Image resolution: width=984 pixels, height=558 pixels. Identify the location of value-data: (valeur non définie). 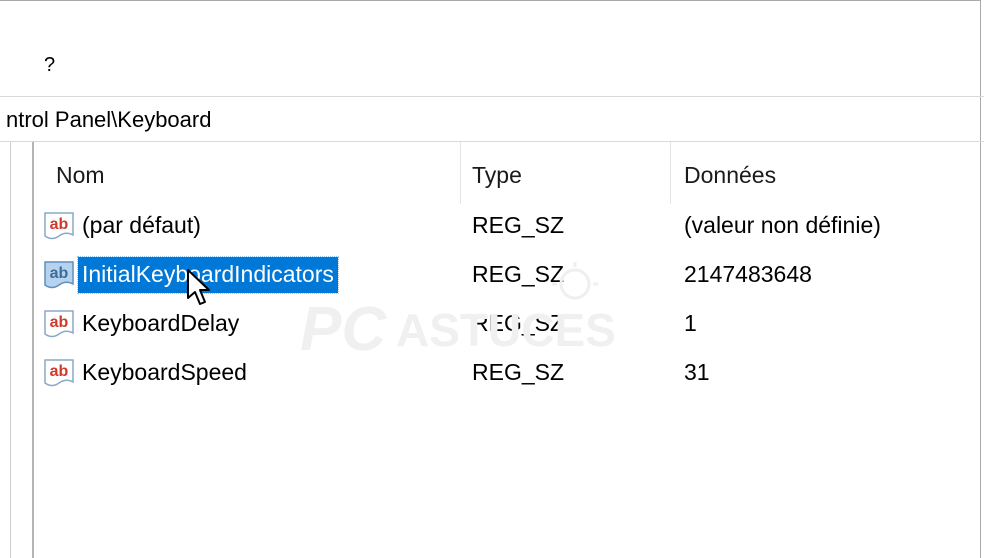
(782, 225).